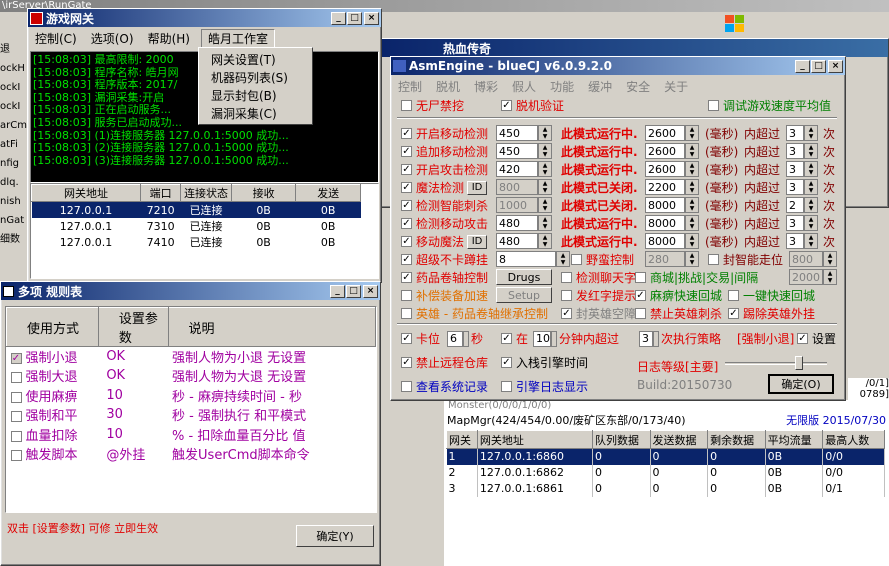 Image resolution: width=889 pixels, height=566 pixels. Describe the element at coordinates (802, 338) in the screenshot. I see `settings-checkbox: ✓` at that location.